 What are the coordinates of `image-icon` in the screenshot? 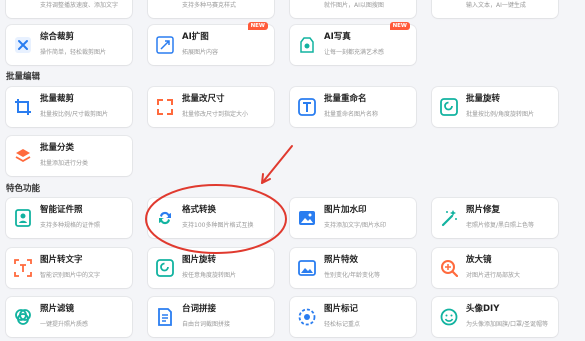 It's located at (307, 1).